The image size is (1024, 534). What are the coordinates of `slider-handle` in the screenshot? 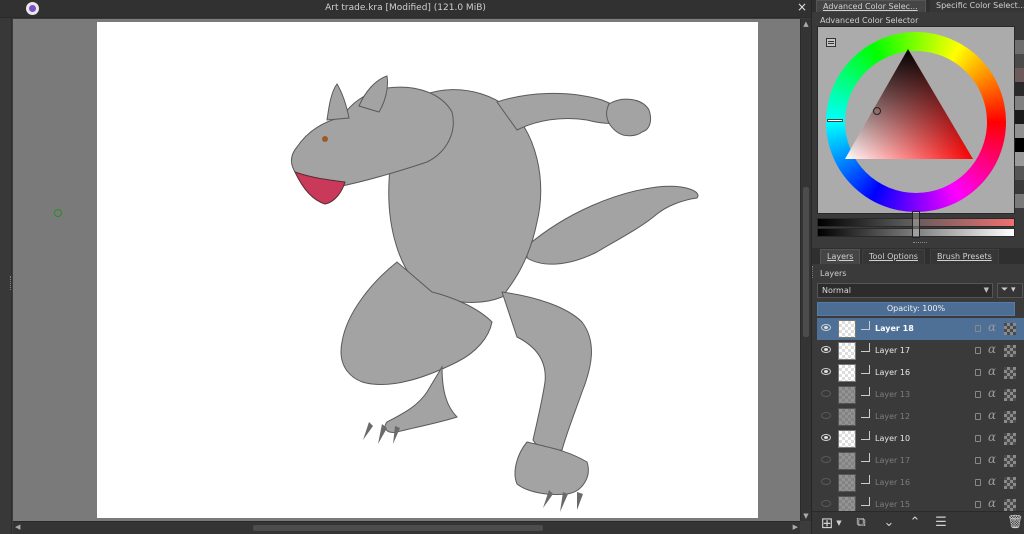 It's located at (916, 224).